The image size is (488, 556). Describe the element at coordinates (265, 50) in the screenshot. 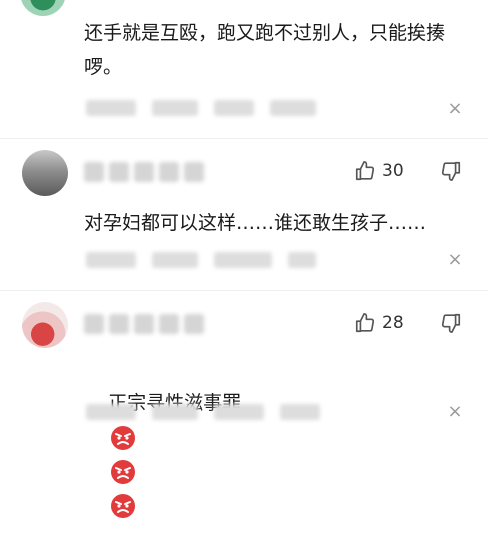

I see `comment-text: 还手就是互殴，跑又跑不过别人，只能挨揍啰。` at that location.